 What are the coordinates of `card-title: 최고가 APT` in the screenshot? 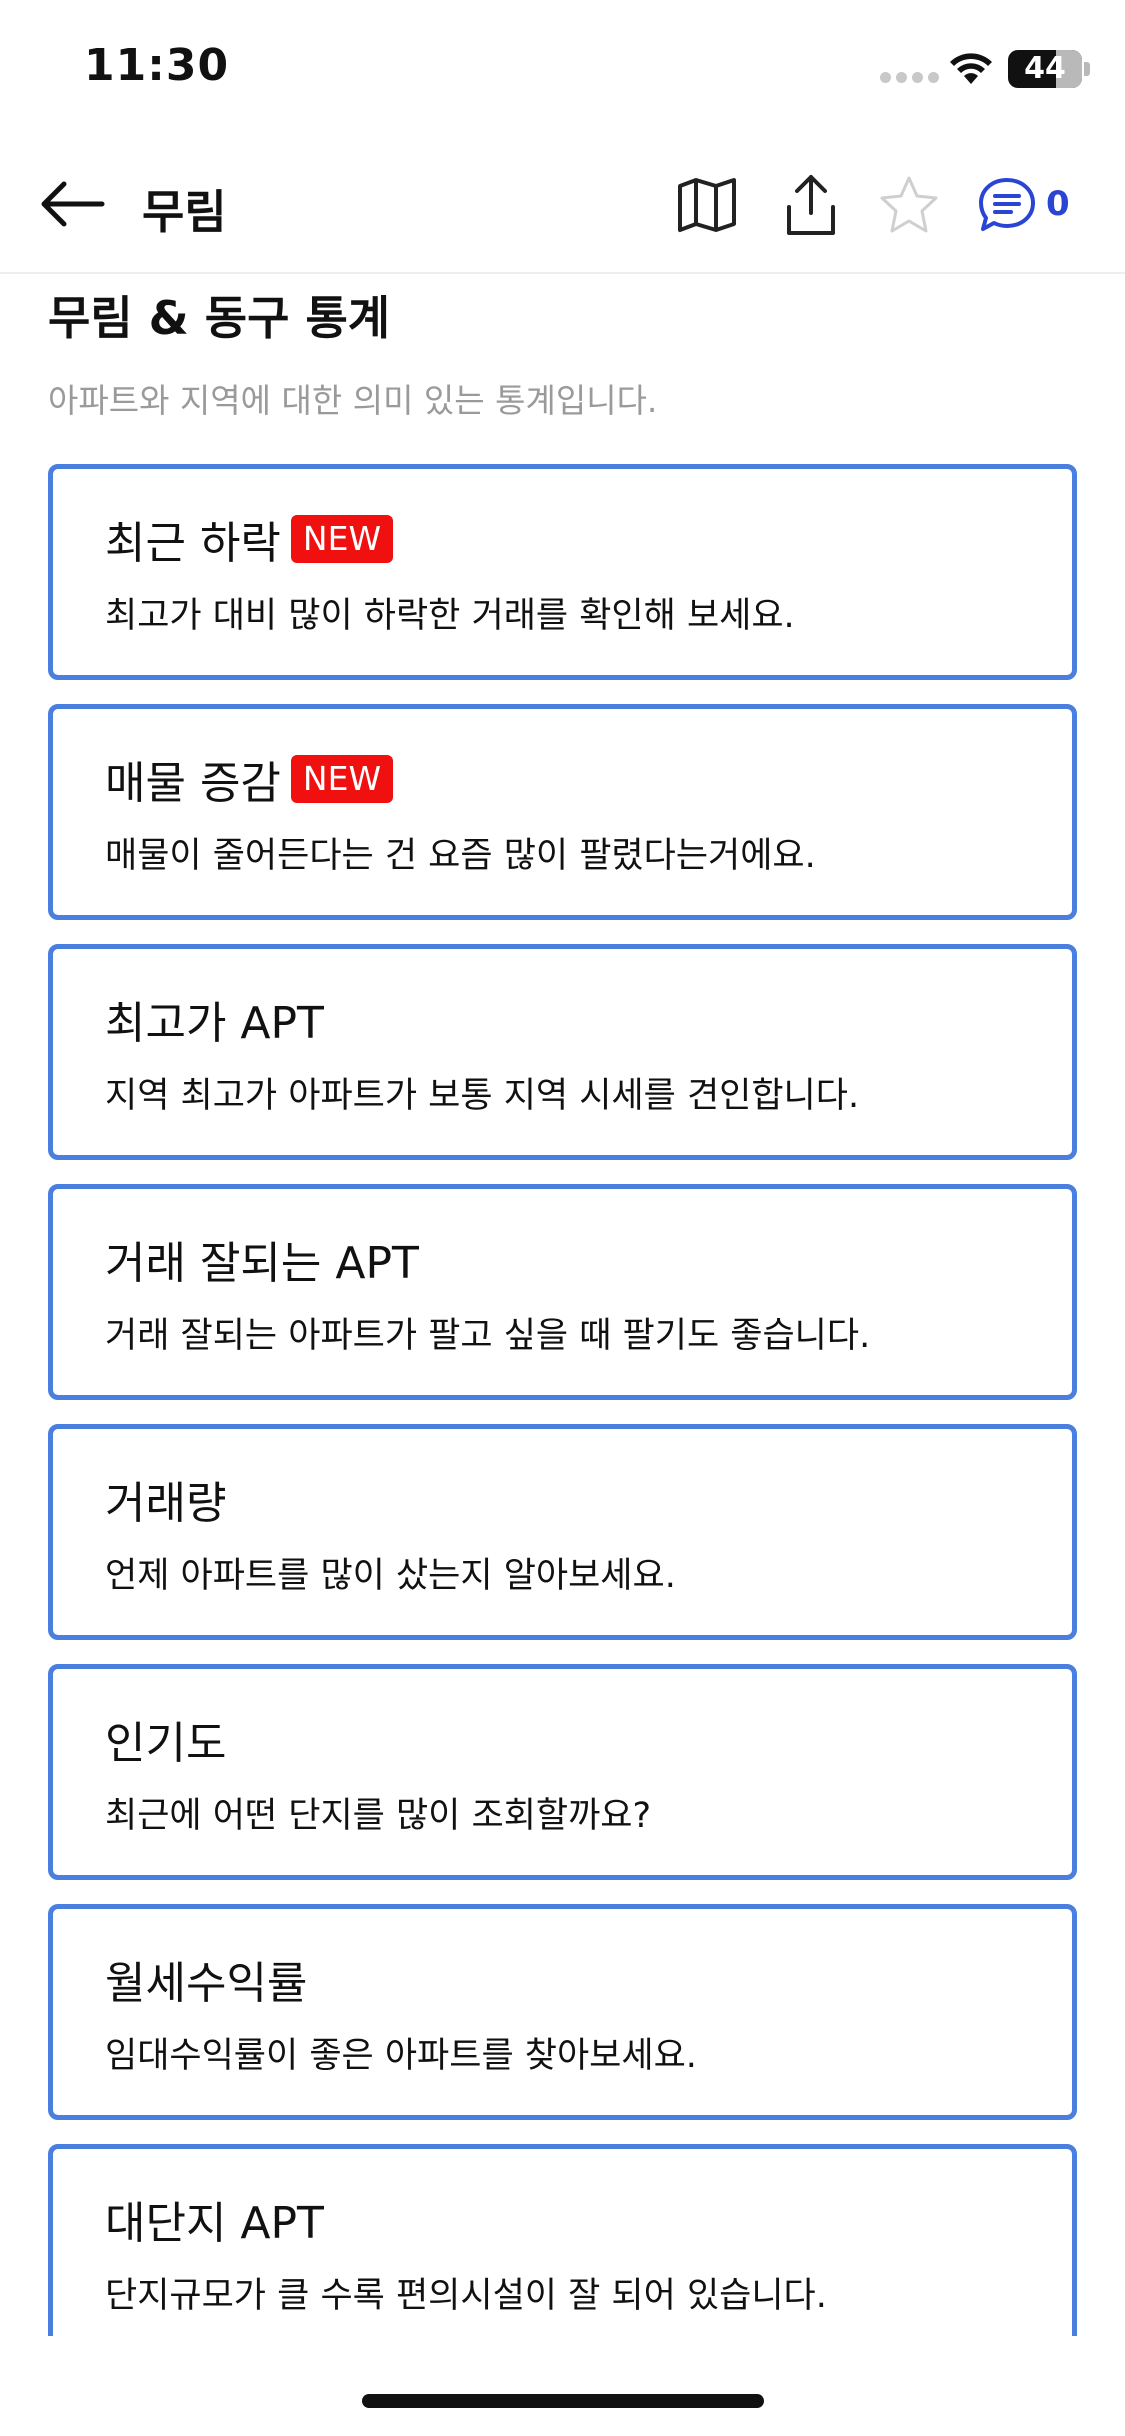 It's located at (214, 1023).